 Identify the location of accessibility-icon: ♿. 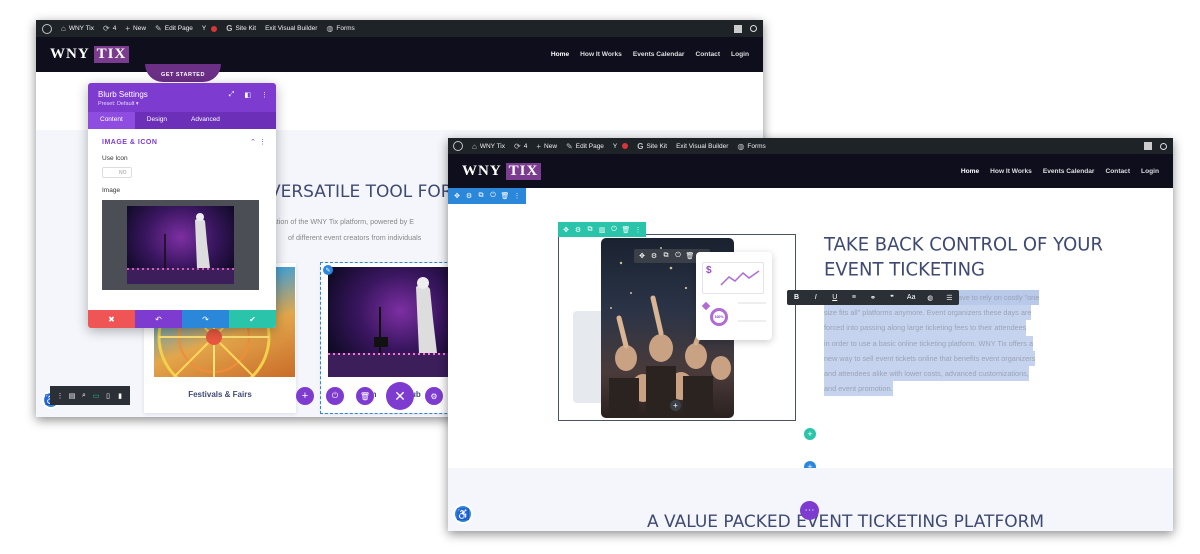
(463, 514).